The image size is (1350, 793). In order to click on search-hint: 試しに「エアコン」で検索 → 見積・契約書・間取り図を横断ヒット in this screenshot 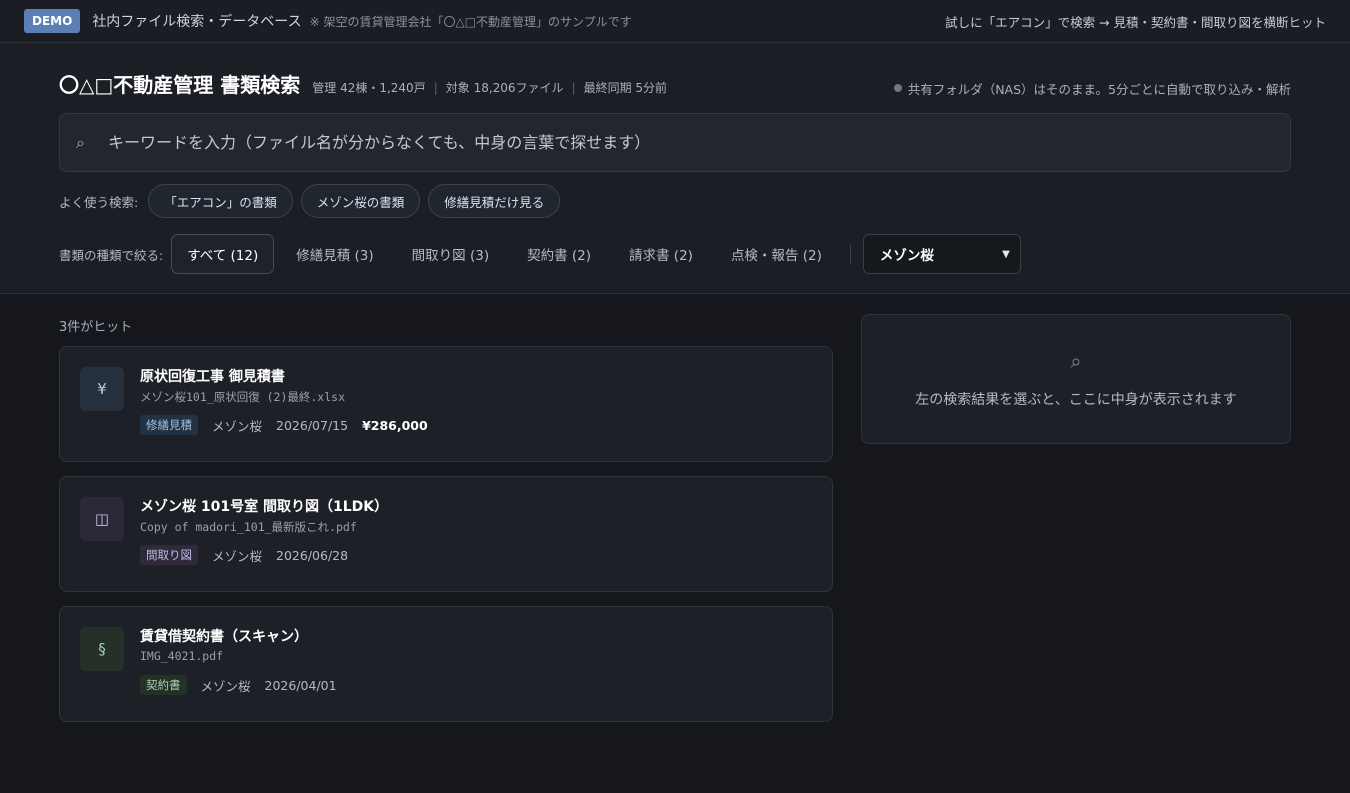, I will do `click(1135, 22)`.